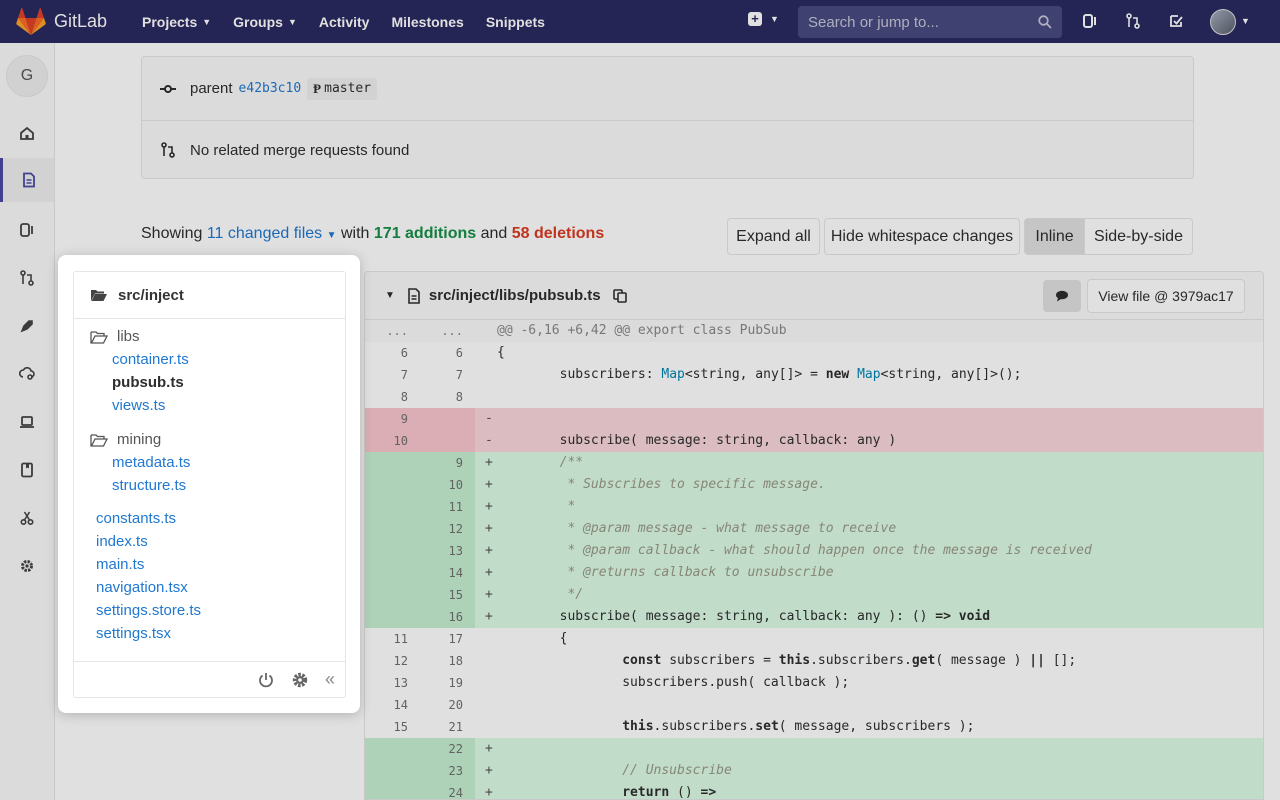 This screenshot has width=1280, height=800. What do you see at coordinates (209, 295) in the screenshot?
I see `tree-root-header: src/inject` at bounding box center [209, 295].